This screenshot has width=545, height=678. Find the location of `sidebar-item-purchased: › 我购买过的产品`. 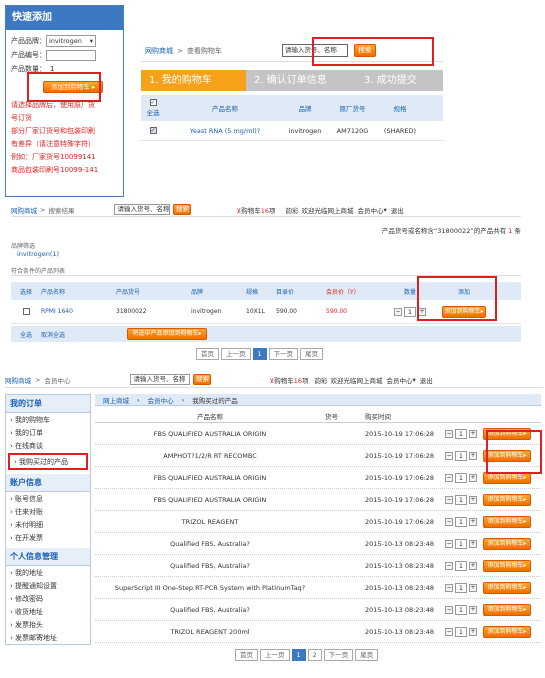

sidebar-item-purchased: › 我购买过的产品 is located at coordinates (48, 461).